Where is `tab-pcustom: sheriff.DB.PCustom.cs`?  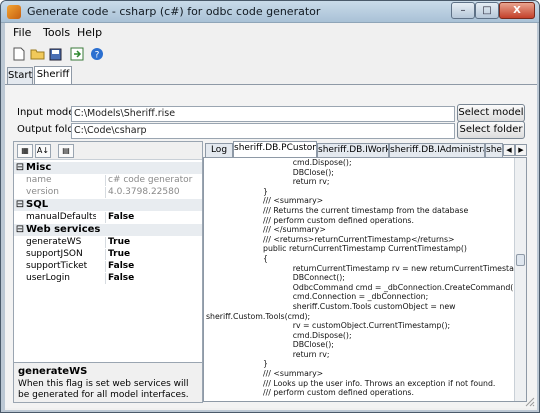
tab-pcustom: sheriff.DB.PCustom.cs is located at coordinates (275, 149).